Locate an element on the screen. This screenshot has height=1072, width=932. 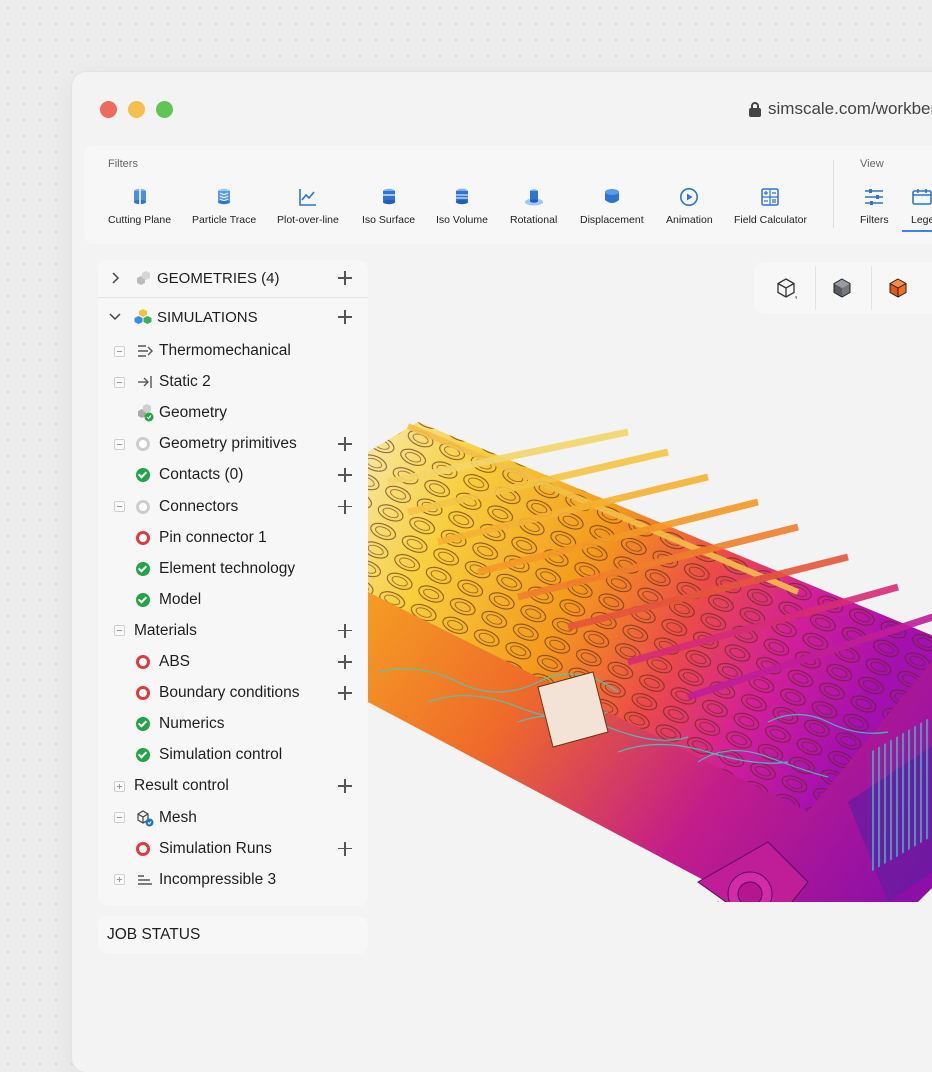
solid-view-button is located at coordinates (842, 288).